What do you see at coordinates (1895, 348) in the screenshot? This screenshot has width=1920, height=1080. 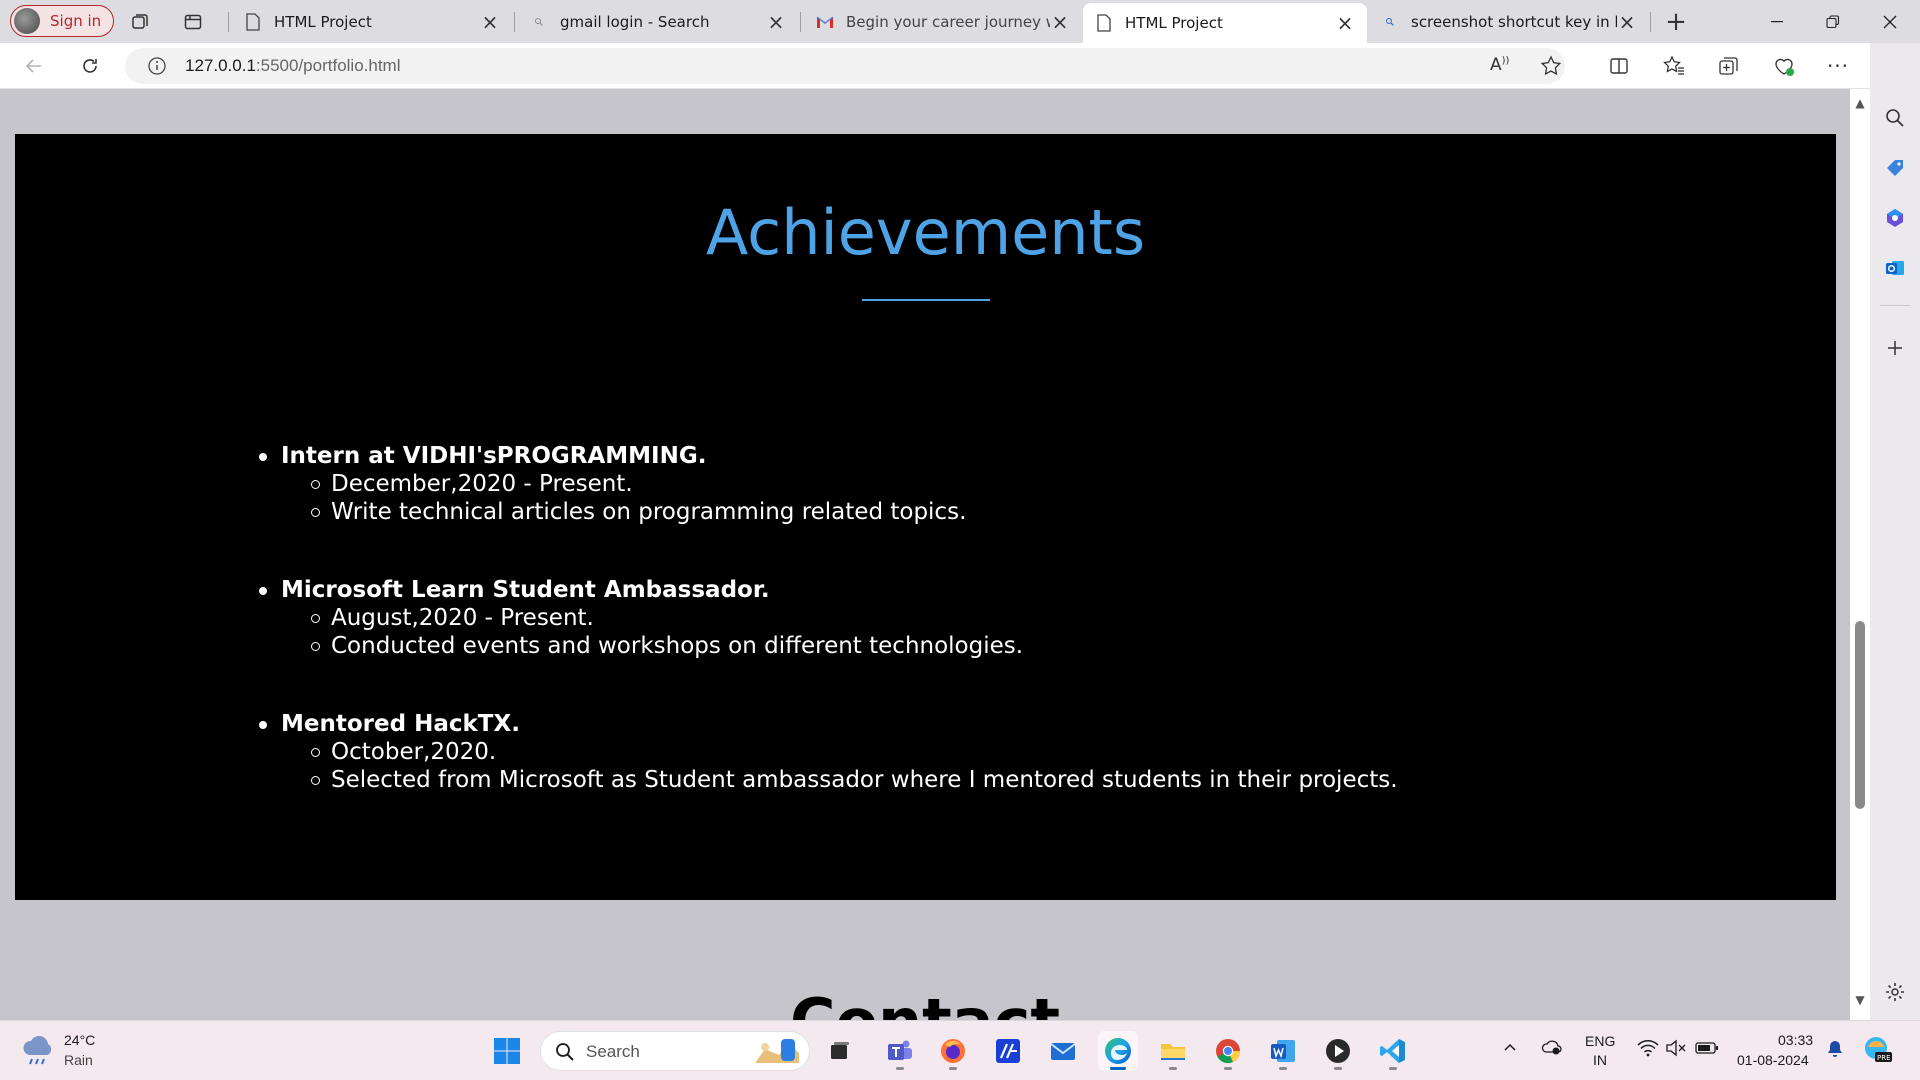 I see `add-icon` at bounding box center [1895, 348].